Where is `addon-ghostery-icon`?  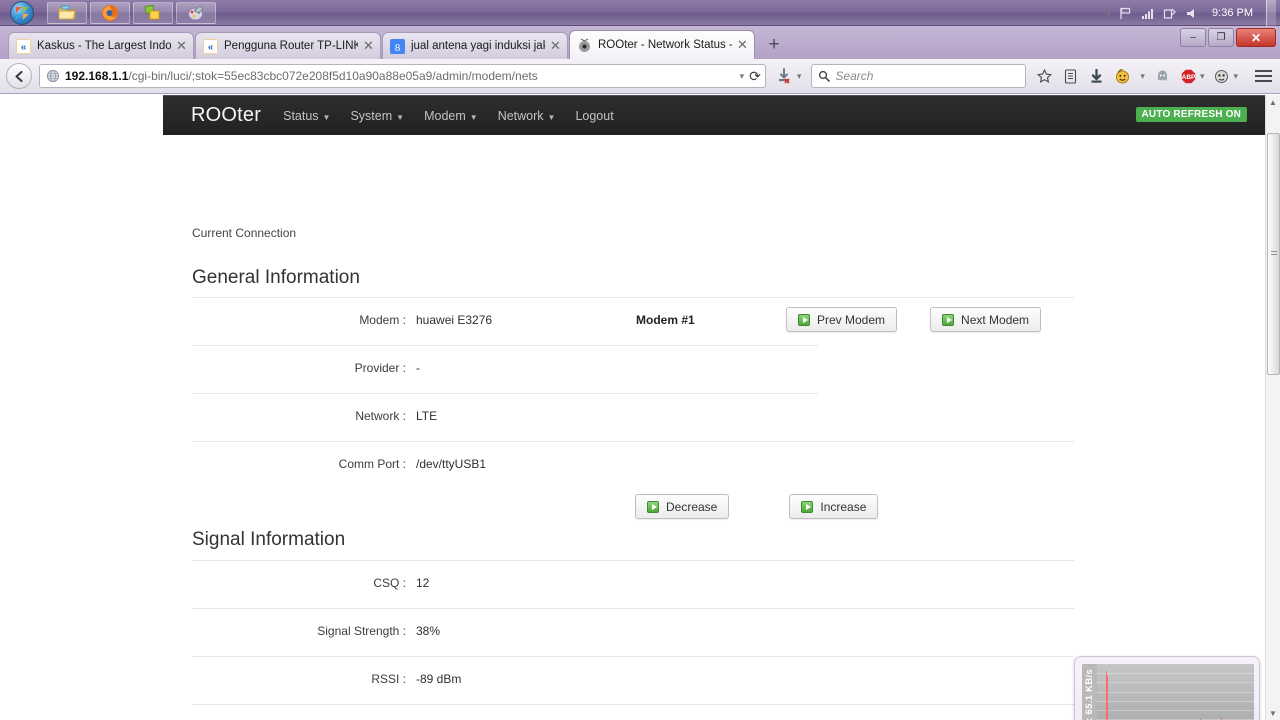 addon-ghostery-icon is located at coordinates (1162, 76).